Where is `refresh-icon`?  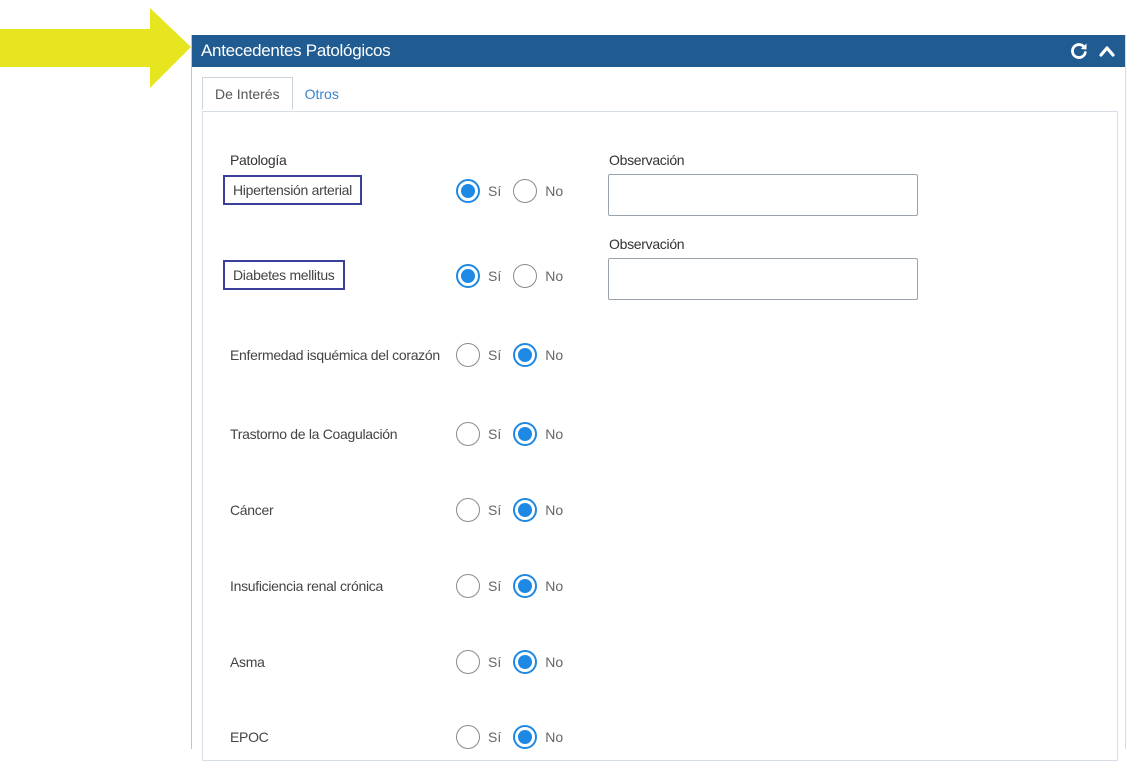
refresh-icon is located at coordinates (1079, 51).